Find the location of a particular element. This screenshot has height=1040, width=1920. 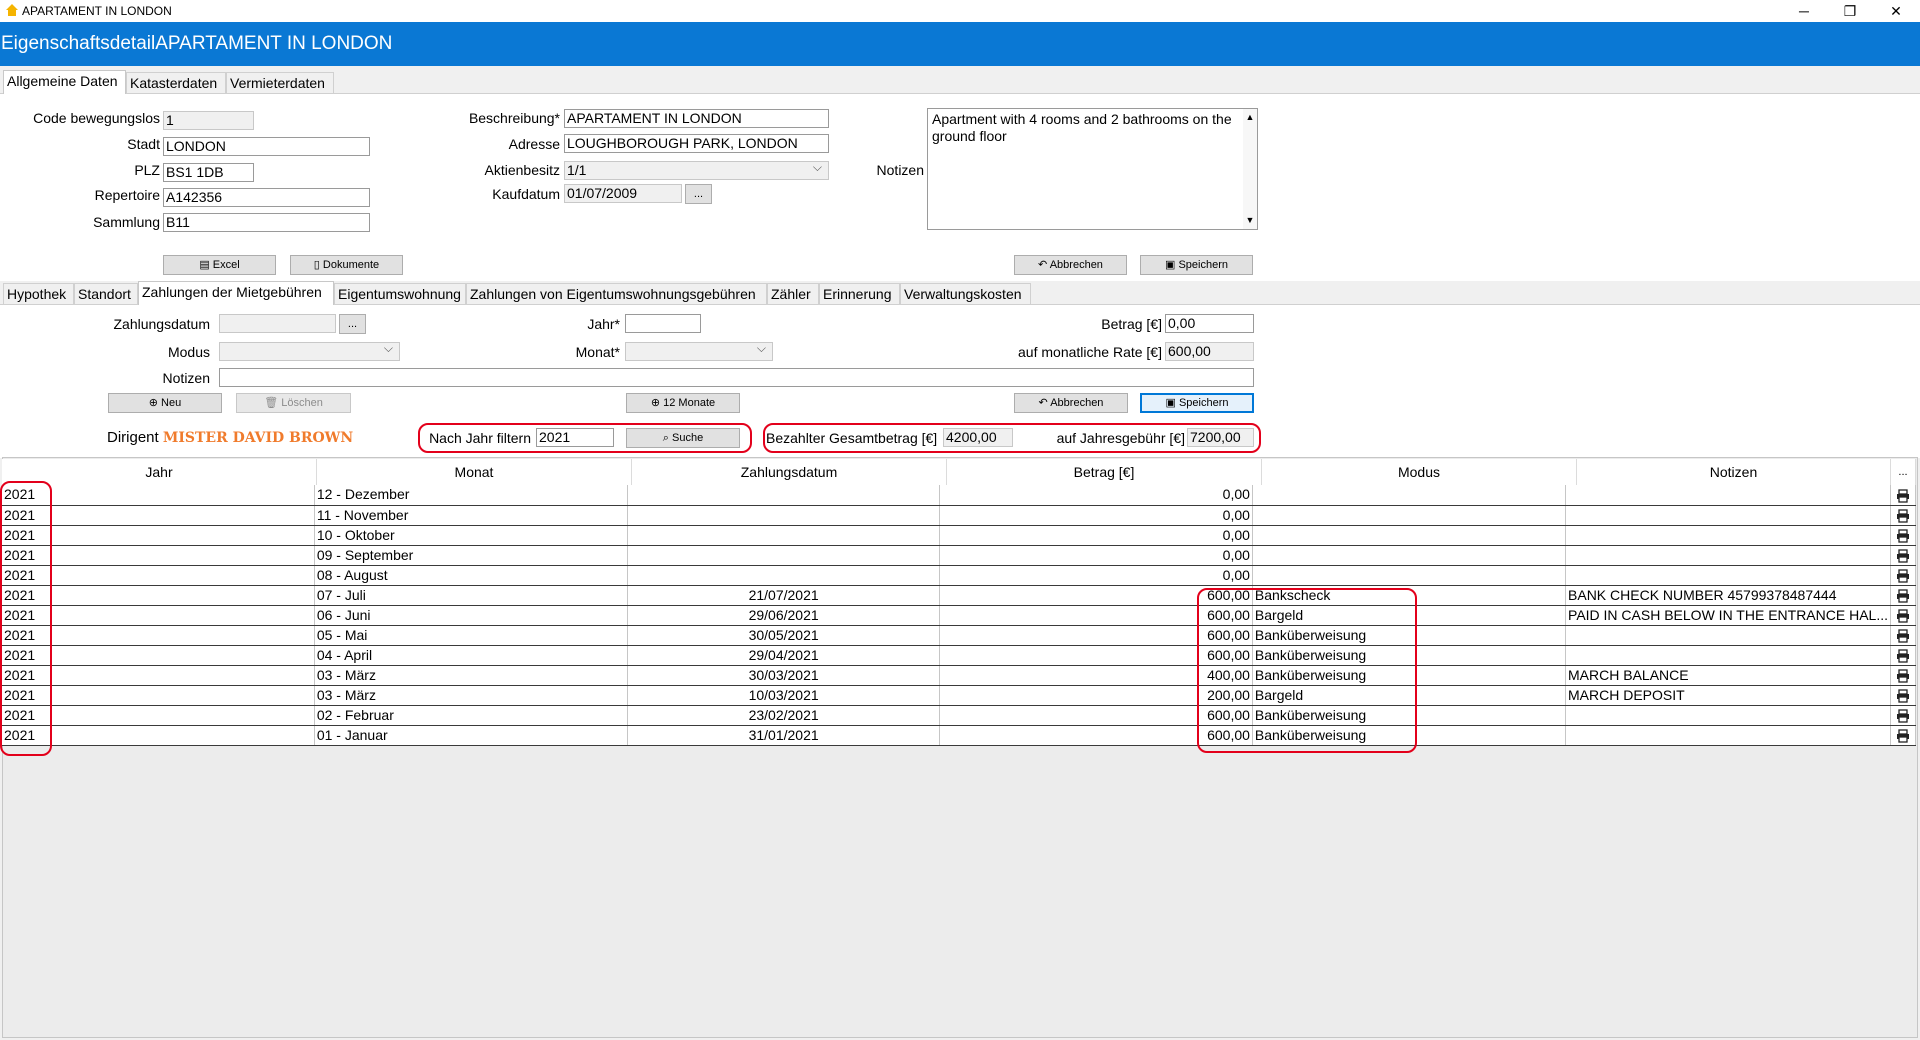

table-row: 2021 08 - August 0,00 is located at coordinates (959, 575).